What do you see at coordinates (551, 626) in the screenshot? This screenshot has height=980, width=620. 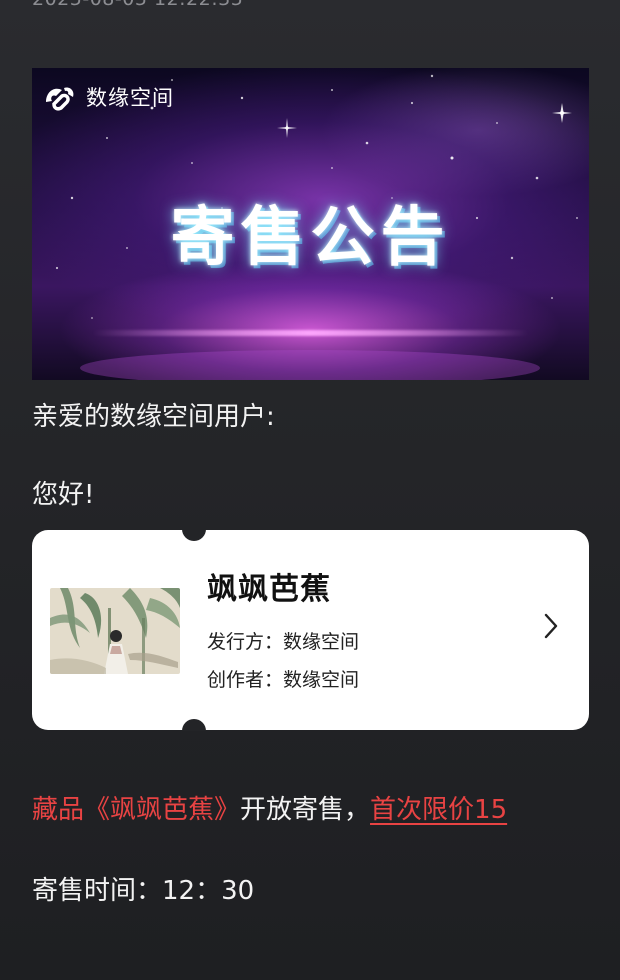 I see `chevron-right-icon` at bounding box center [551, 626].